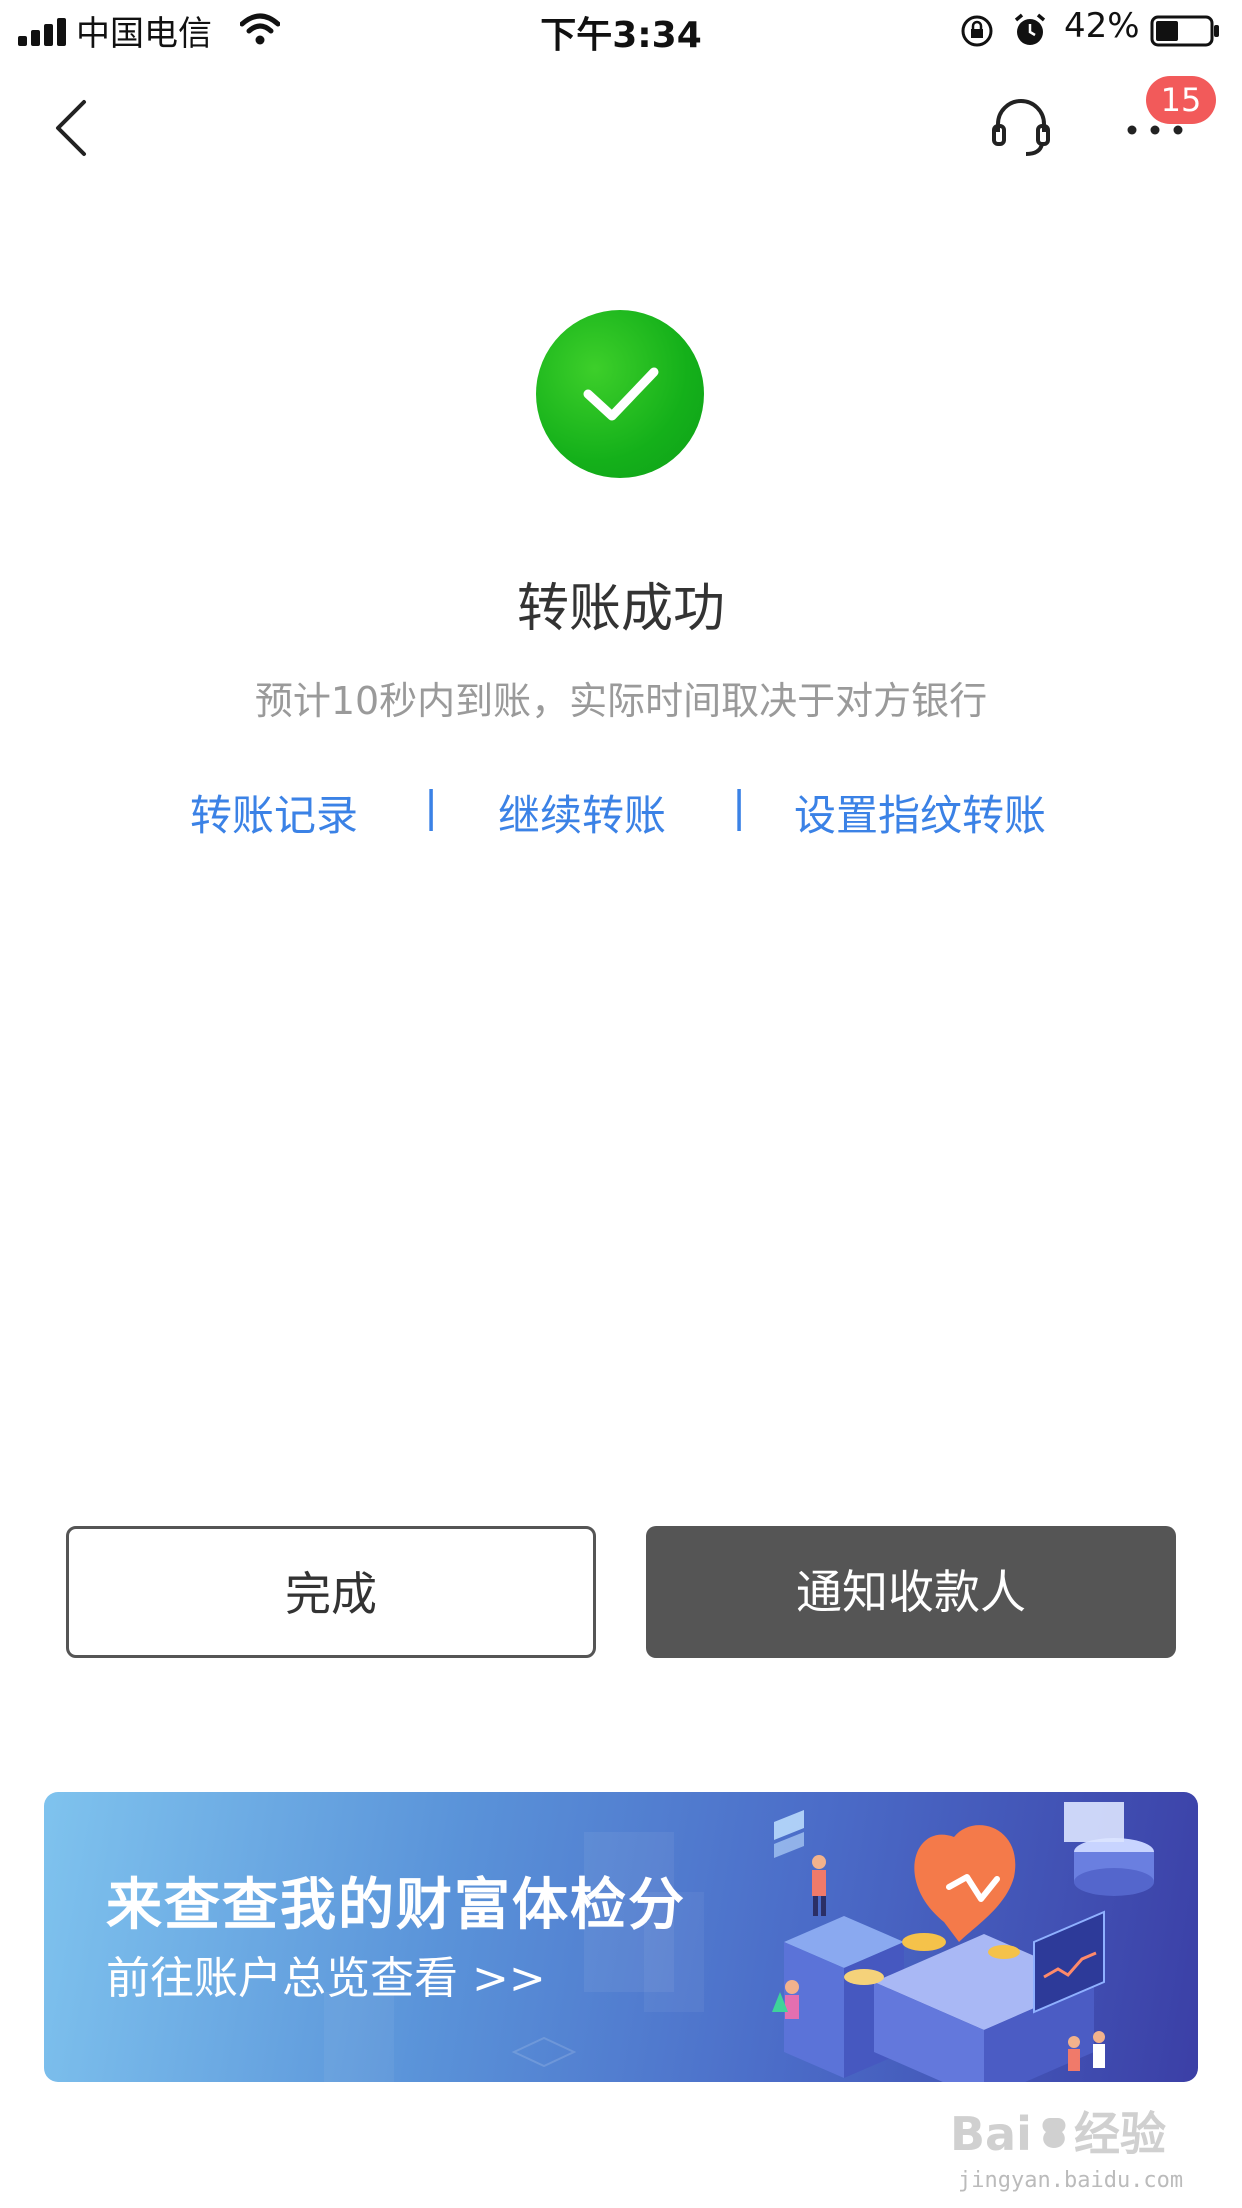  Describe the element at coordinates (963, 1942) in the screenshot. I see `wealth-checkup-illustration` at that location.